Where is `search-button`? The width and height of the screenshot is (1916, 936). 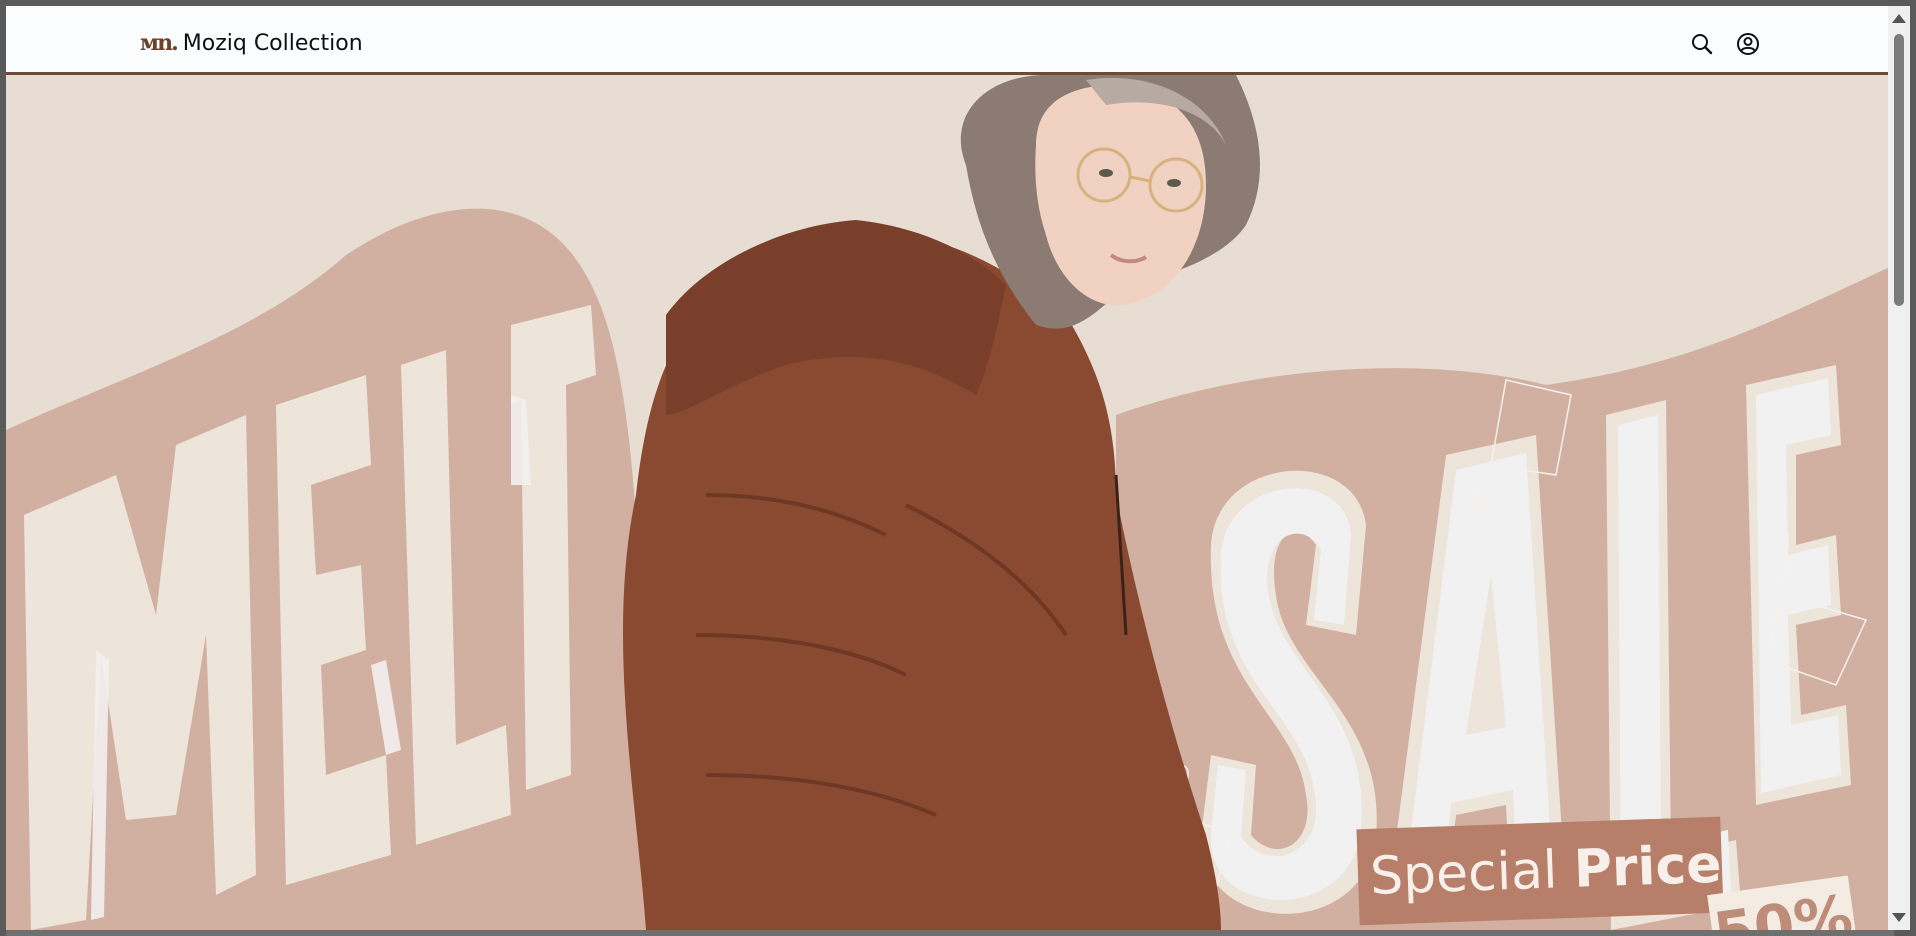
search-button is located at coordinates (1702, 44).